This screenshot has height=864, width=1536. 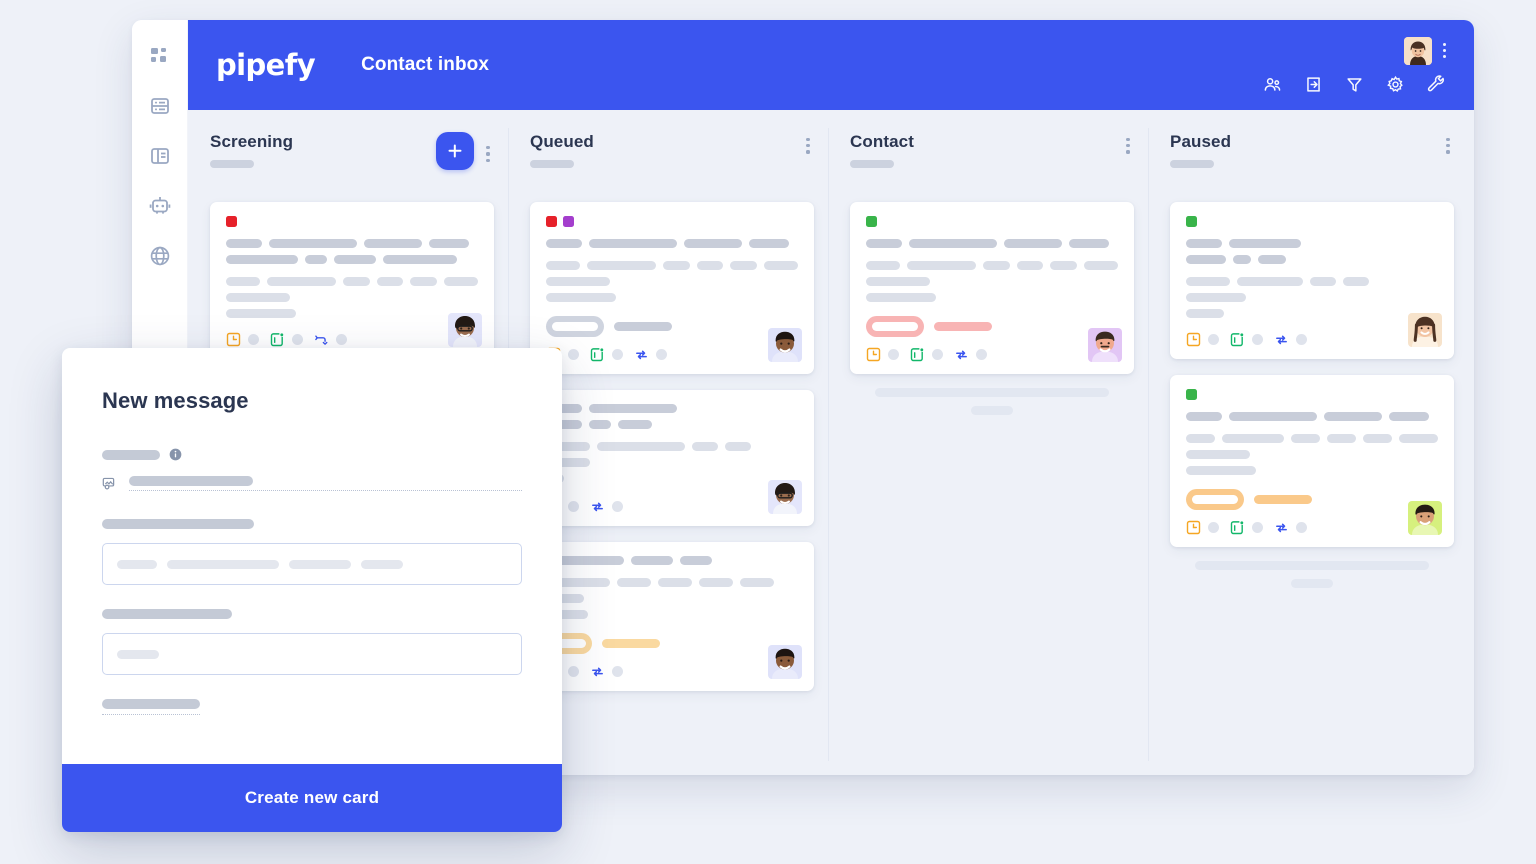 I want to click on extra-field-input, so click(x=151, y=707).